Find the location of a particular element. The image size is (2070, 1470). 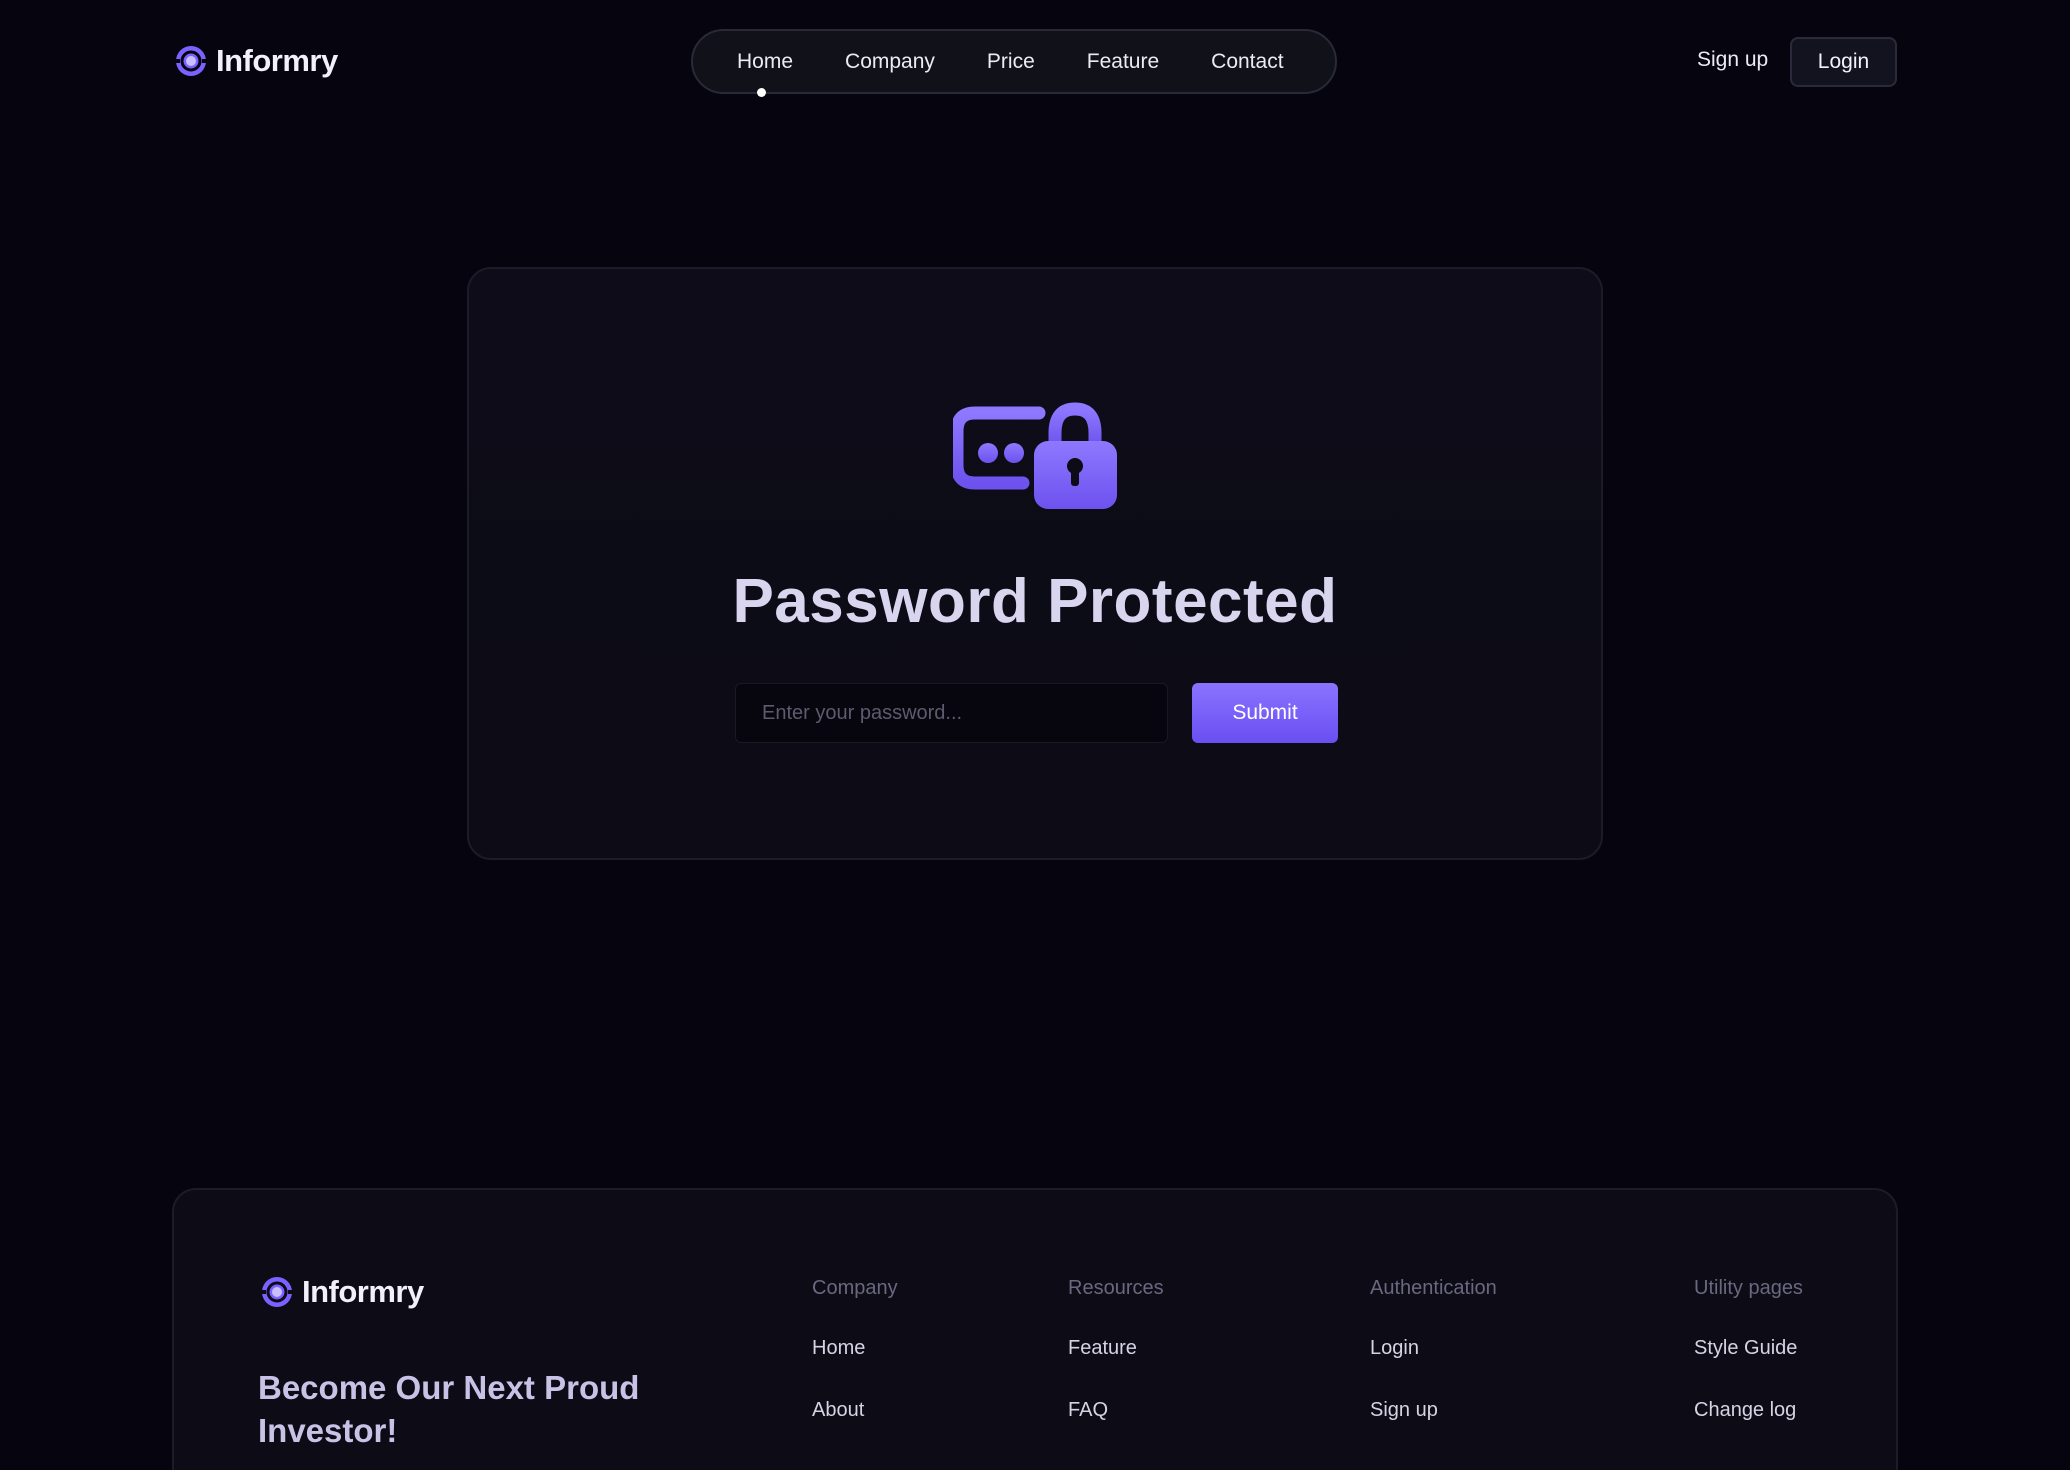

nav-item-label: Price is located at coordinates (1010, 61).